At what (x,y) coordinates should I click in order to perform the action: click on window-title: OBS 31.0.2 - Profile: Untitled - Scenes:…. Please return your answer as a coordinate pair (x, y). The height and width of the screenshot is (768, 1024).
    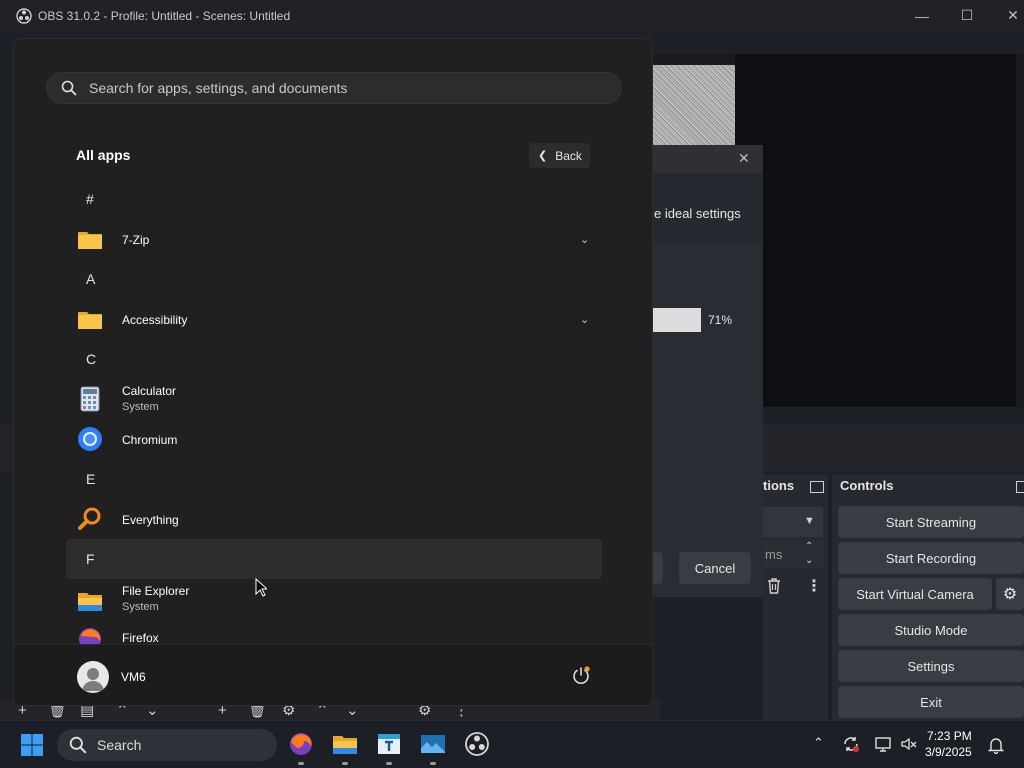
    Looking at the image, I should click on (164, 15).